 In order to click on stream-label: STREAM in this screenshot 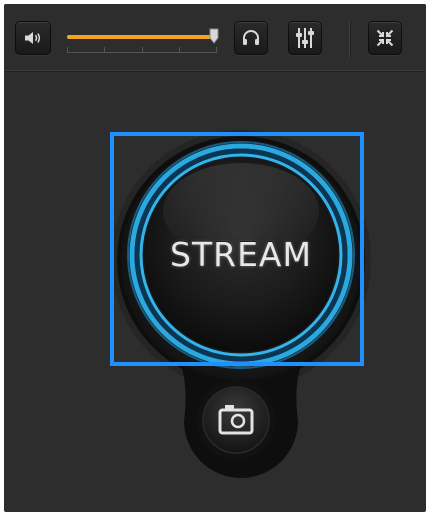, I will do `click(241, 254)`.